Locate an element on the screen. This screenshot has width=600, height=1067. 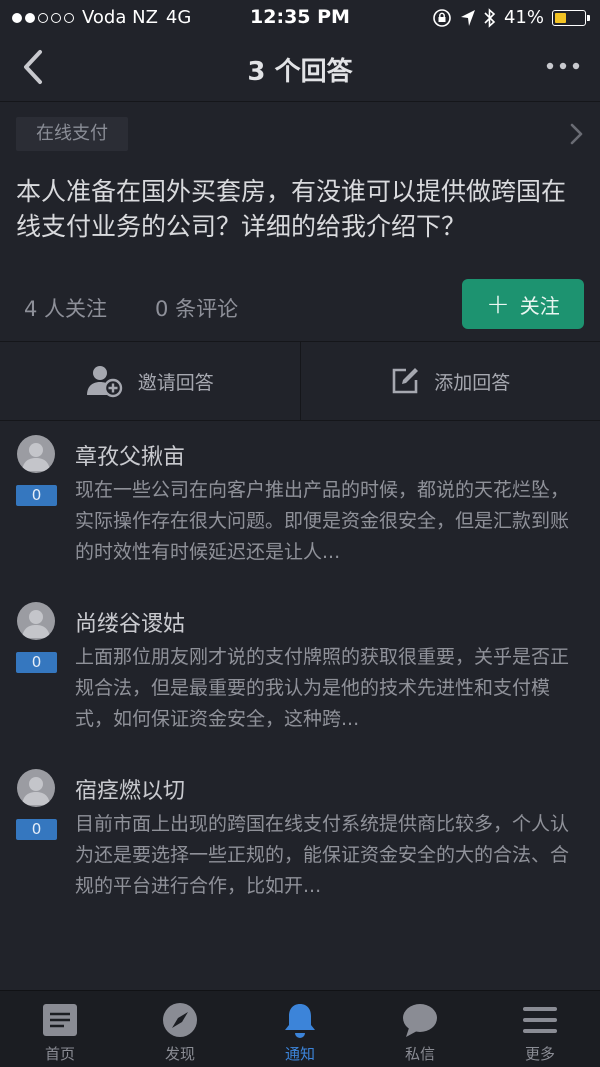
tab-home: 首页 is located at coordinates (60, 1029).